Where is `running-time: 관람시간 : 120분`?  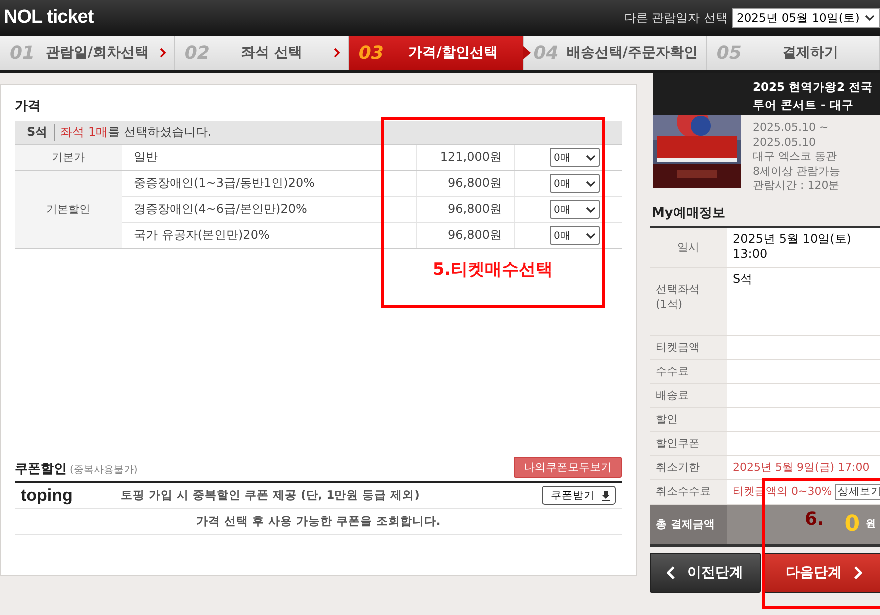
running-time: 관람시간 : 120분 is located at coordinates (797, 186).